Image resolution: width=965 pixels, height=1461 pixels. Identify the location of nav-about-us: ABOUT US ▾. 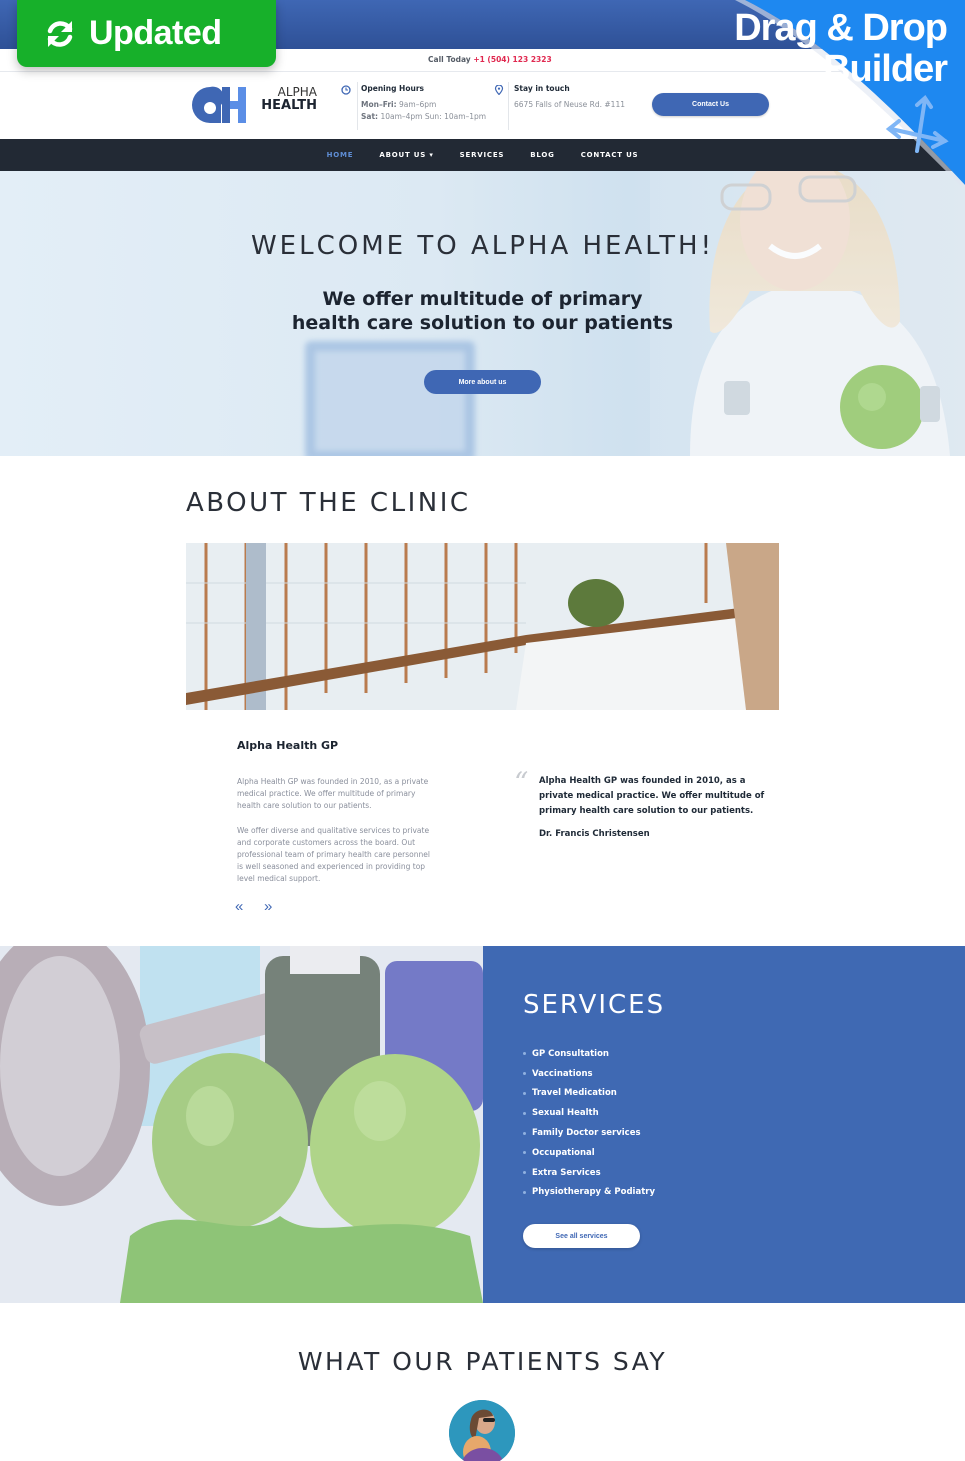
(406, 155).